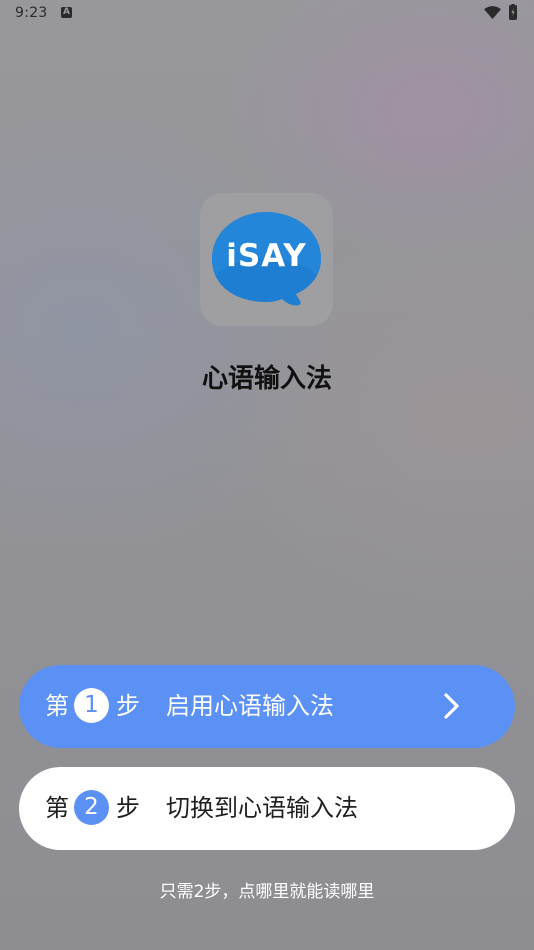 The height and width of the screenshot is (950, 534). I want to click on app-logo: iSAY, so click(266, 259).